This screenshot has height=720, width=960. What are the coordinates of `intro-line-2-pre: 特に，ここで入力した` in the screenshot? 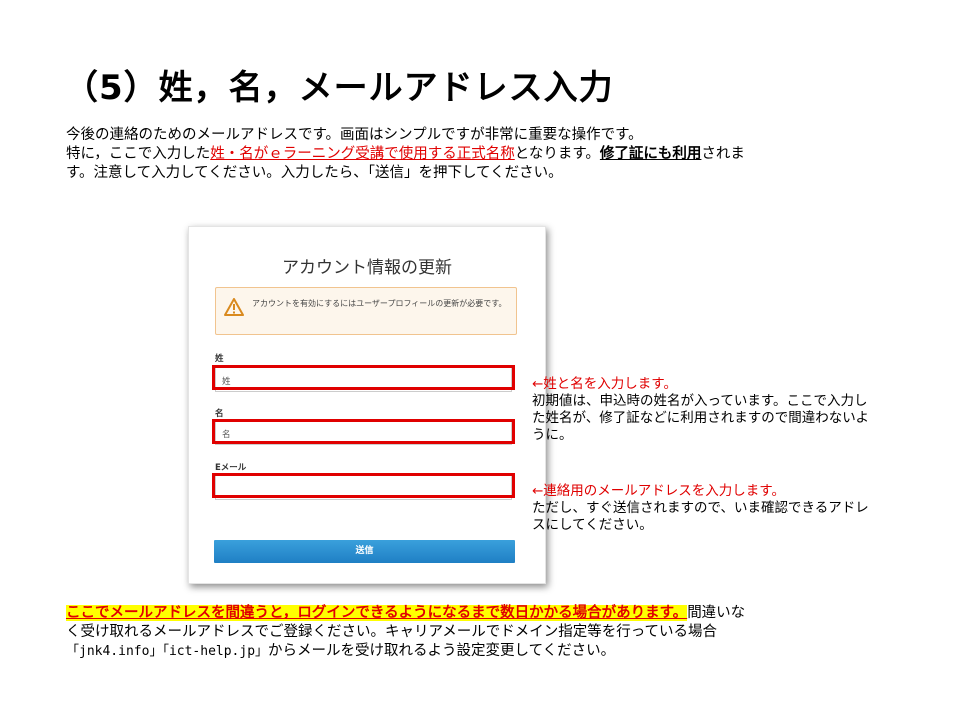 It's located at (138, 154).